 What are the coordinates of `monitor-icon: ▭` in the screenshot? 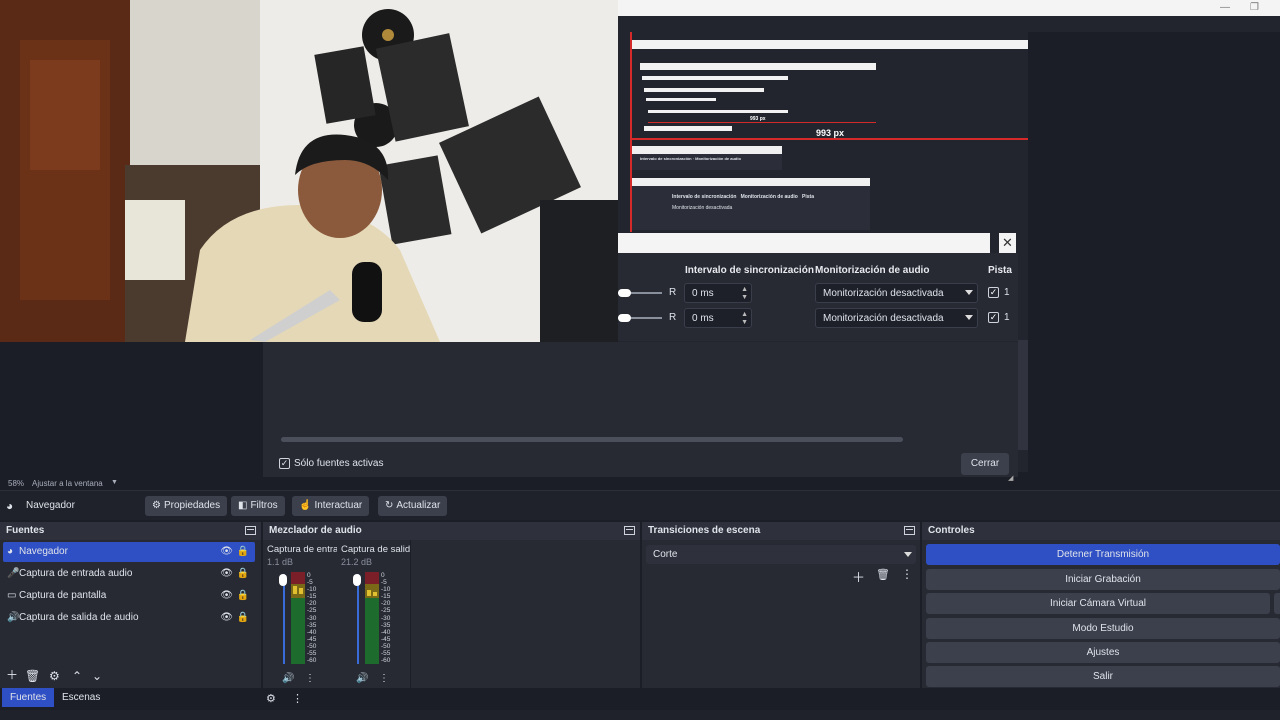 It's located at (12, 595).